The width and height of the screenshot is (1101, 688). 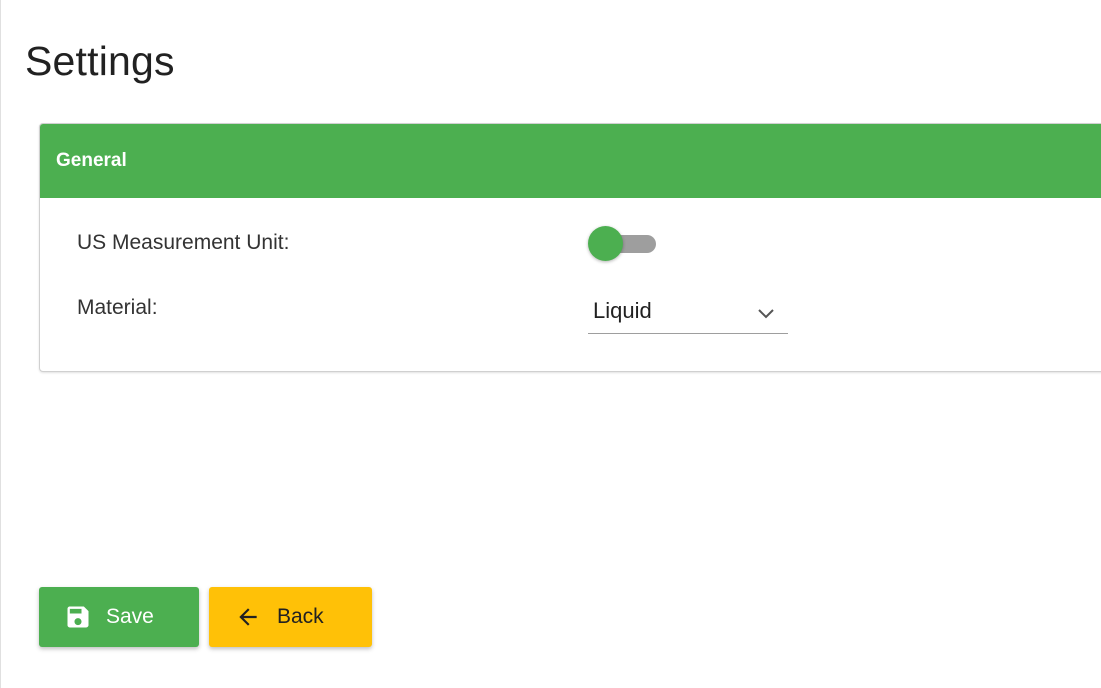 I want to click on toggle-thumb, so click(x=605, y=243).